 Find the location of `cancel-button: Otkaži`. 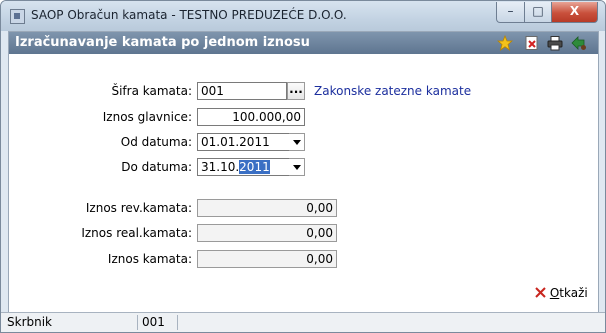

cancel-button: Otkaži is located at coordinates (561, 293).